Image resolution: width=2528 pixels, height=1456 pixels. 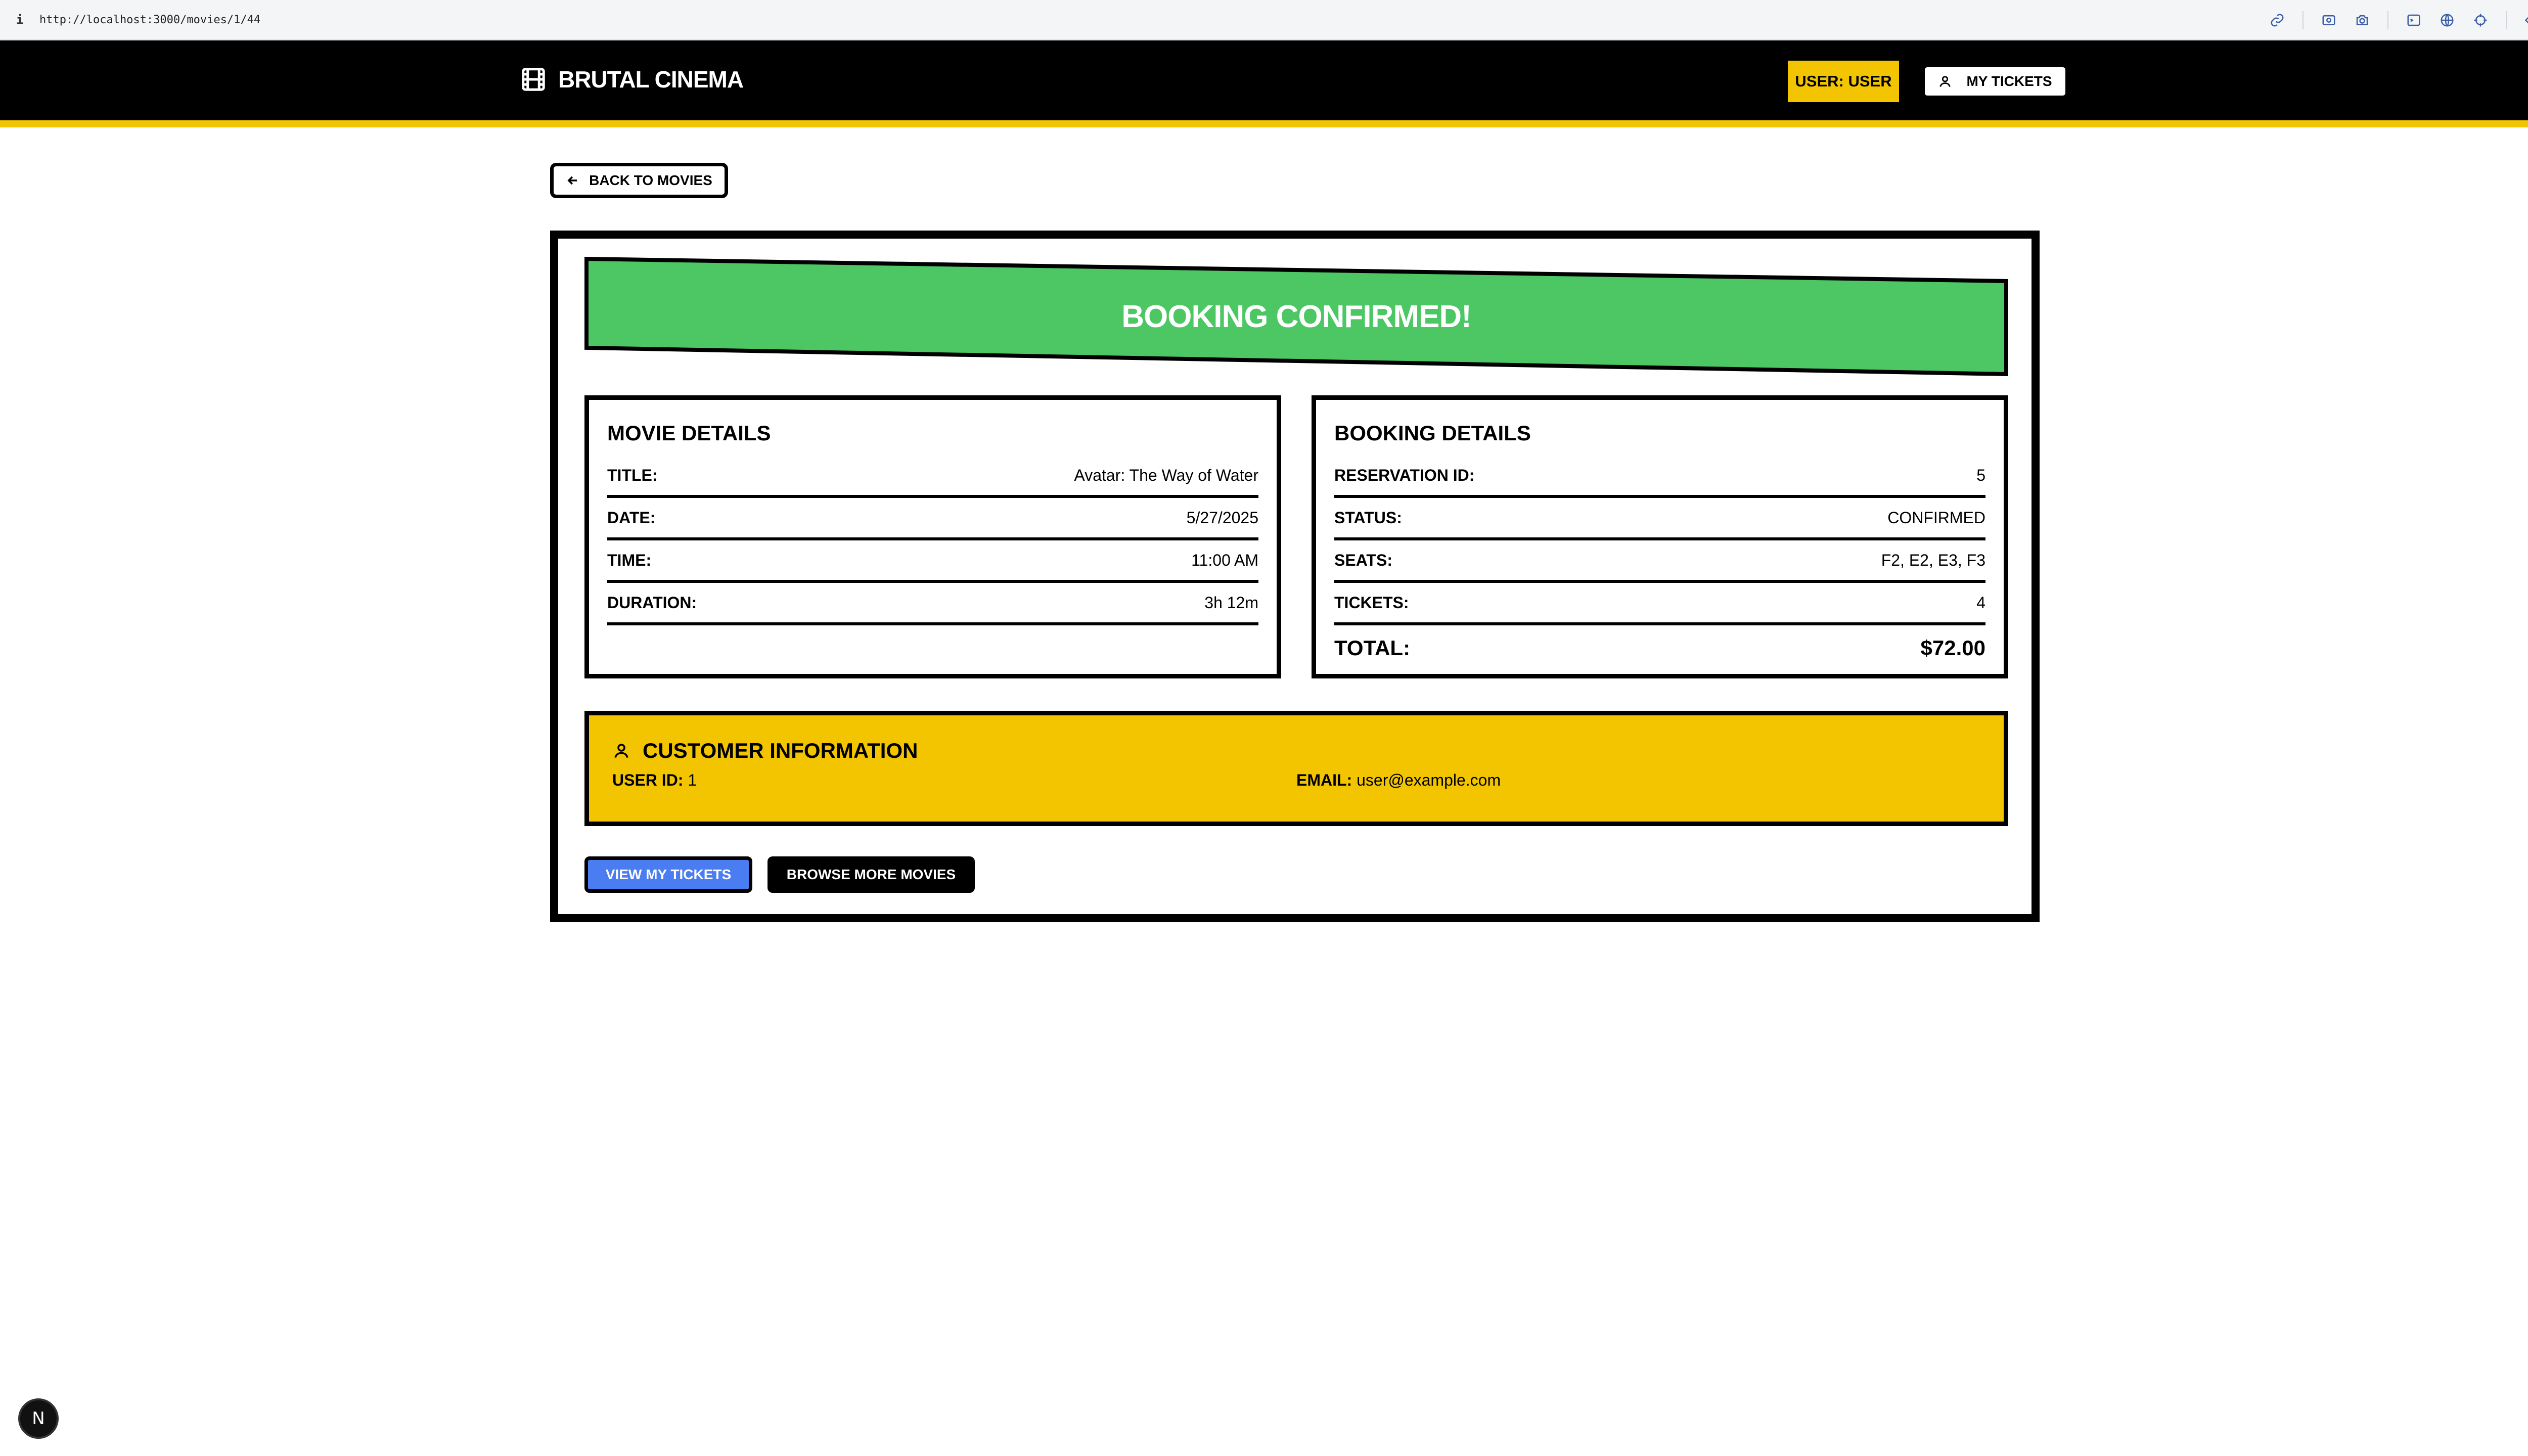 I want to click on link-icon, so click(x=2277, y=20).